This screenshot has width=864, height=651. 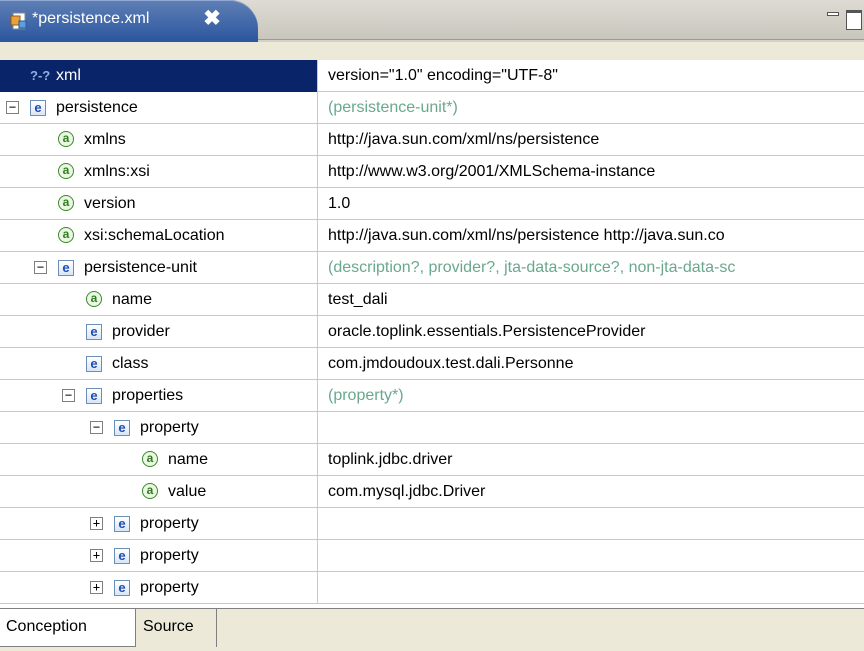 What do you see at coordinates (591, 396) in the screenshot?
I see `content-model-hint: (property*)` at bounding box center [591, 396].